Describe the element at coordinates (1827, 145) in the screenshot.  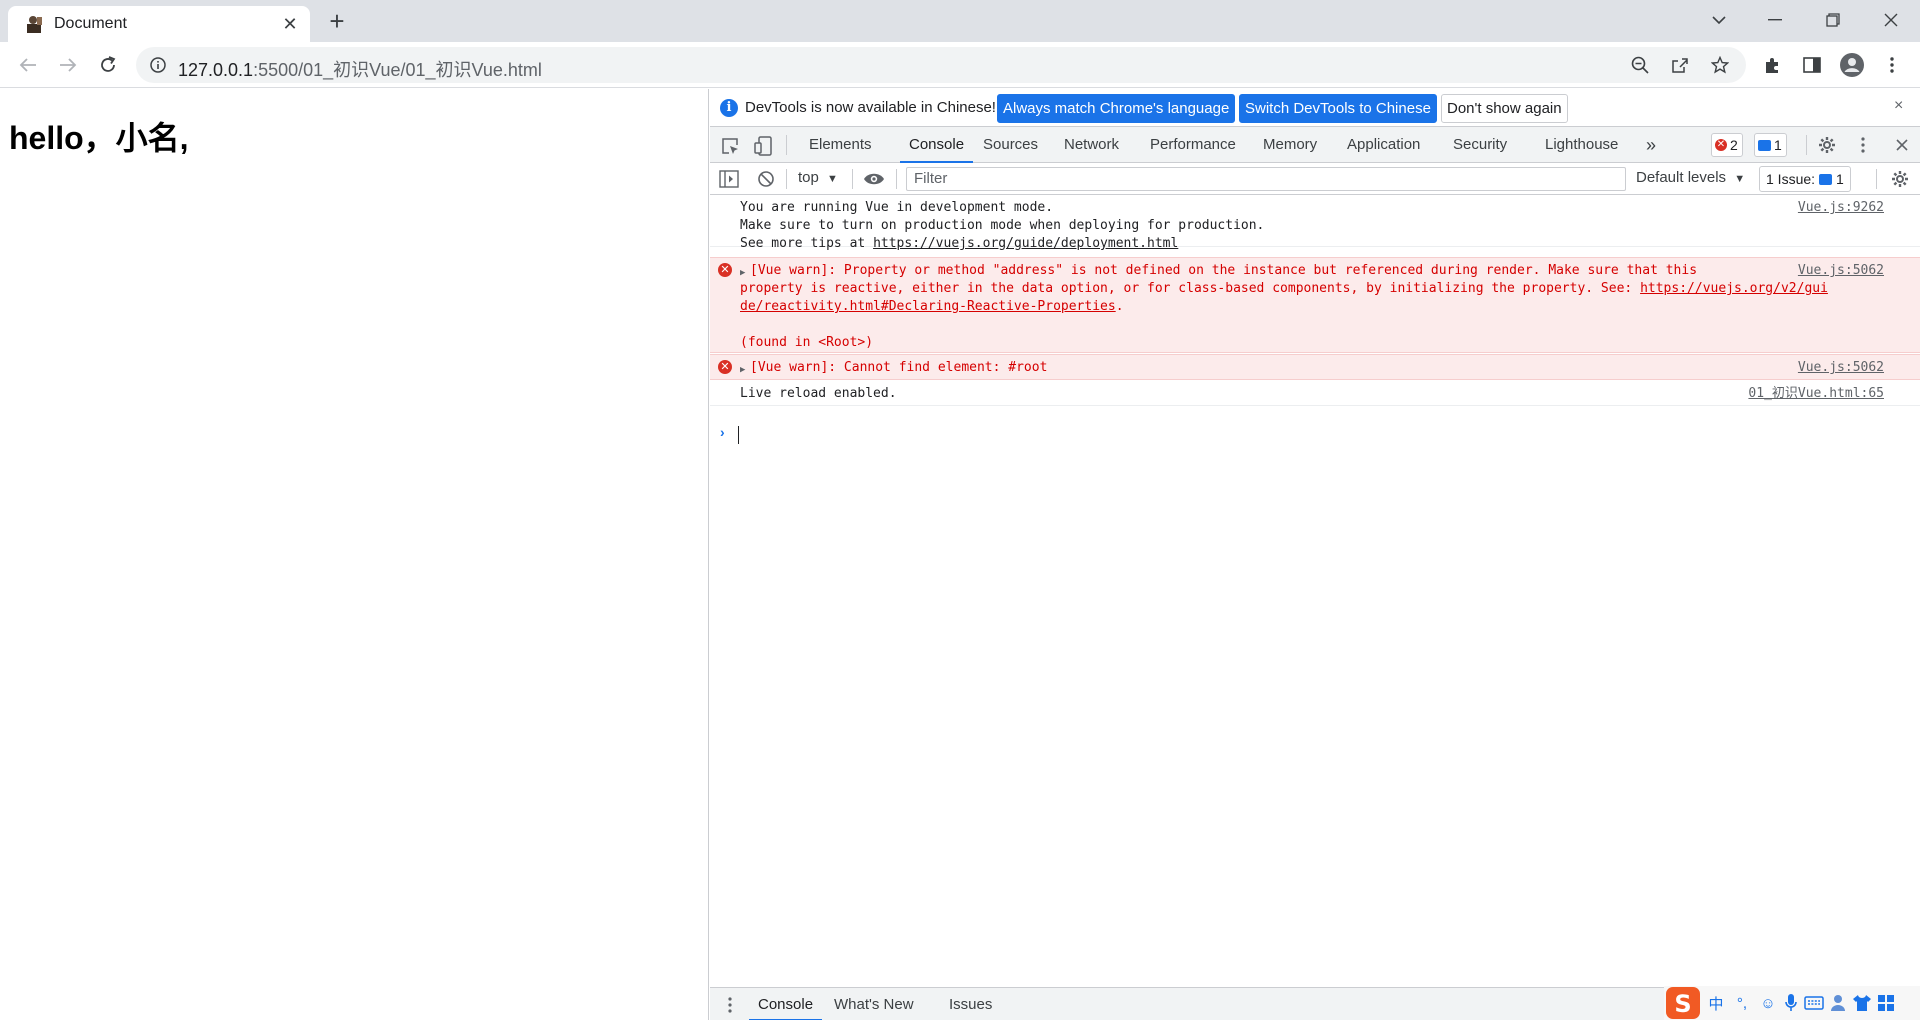
I see `settings-gear-icon` at that location.